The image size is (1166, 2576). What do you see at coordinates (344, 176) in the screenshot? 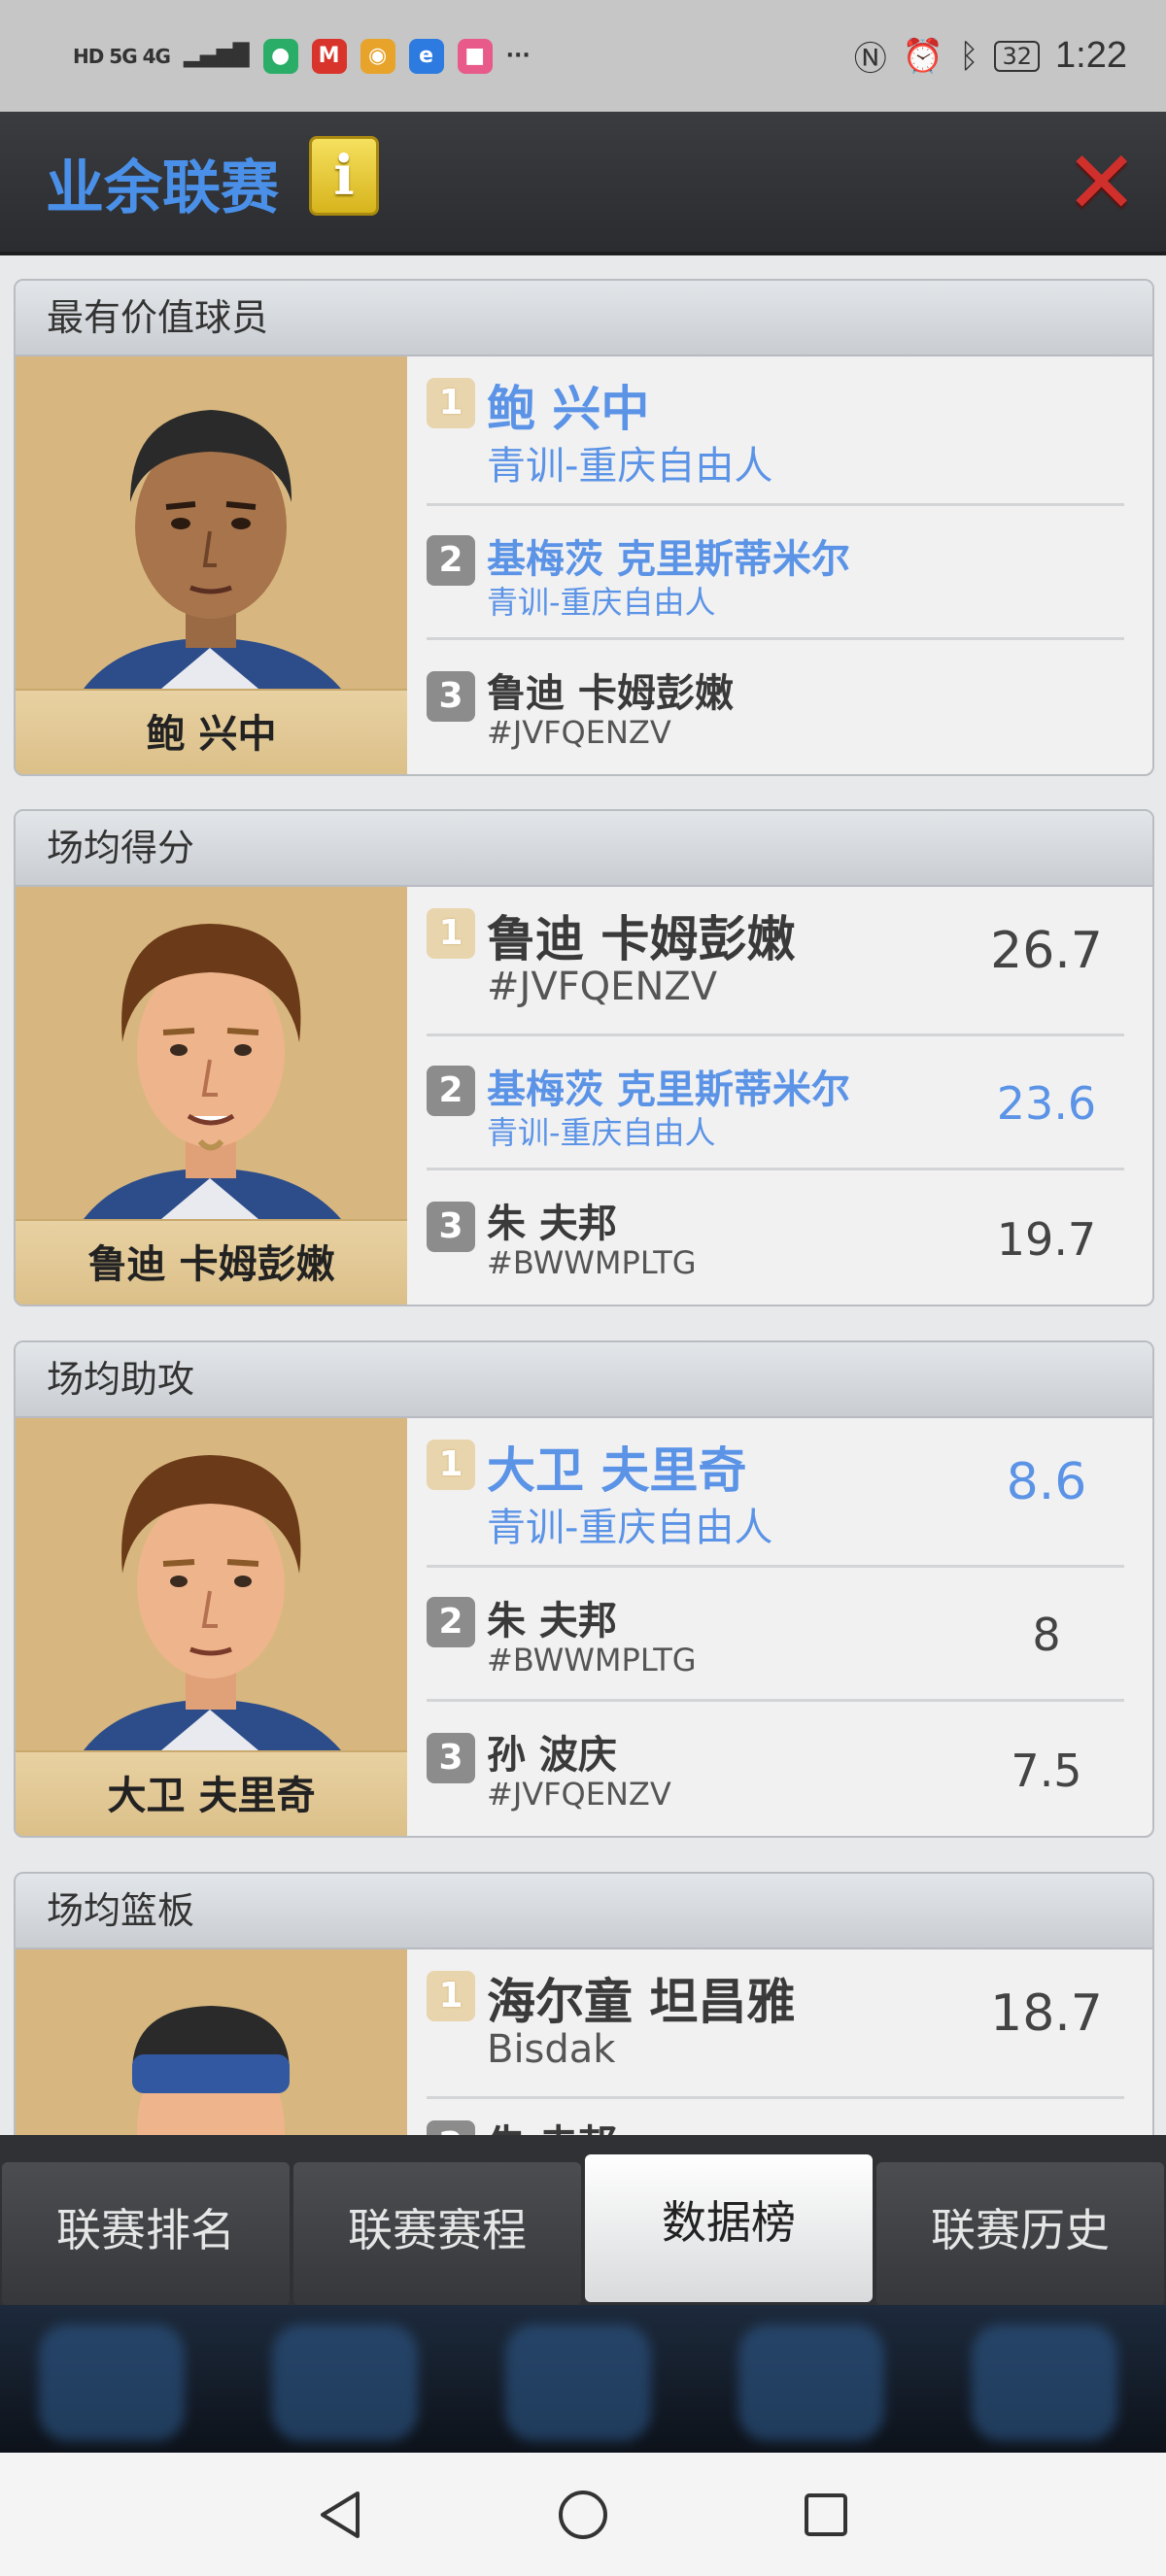
I see `info-icon: i` at bounding box center [344, 176].